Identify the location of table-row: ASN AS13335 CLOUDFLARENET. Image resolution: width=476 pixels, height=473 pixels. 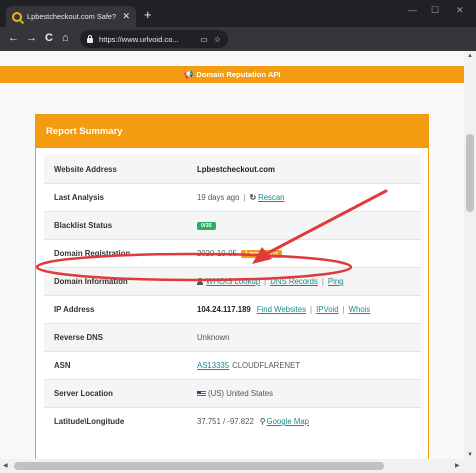
(232, 365).